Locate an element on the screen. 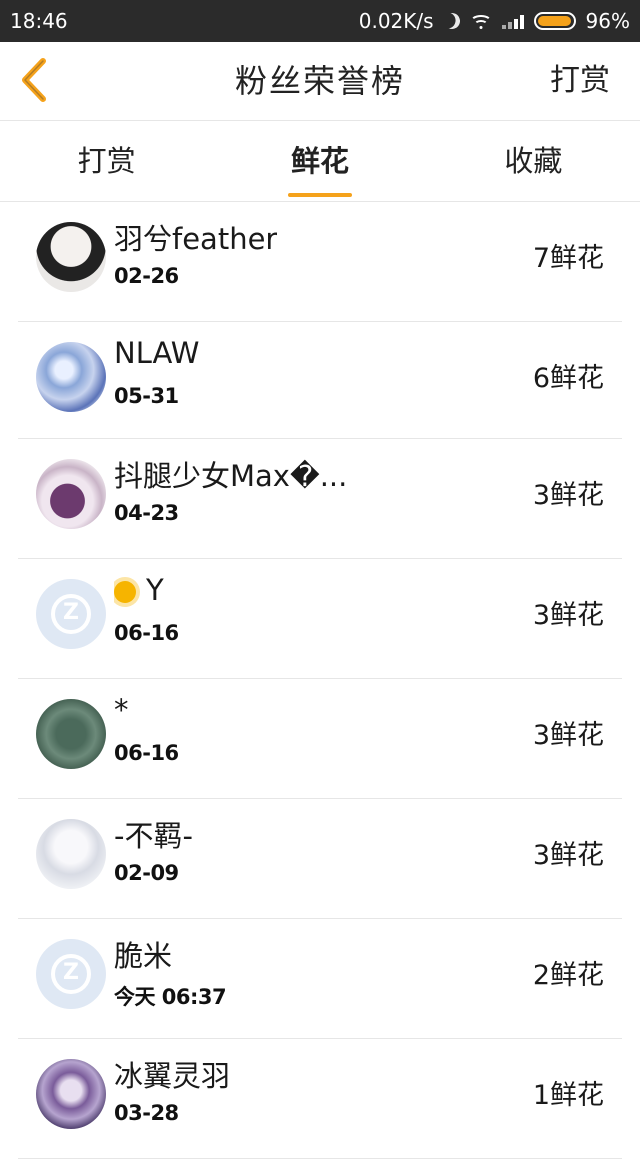 The image size is (640, 1159). fan-date: 04-23 is located at coordinates (146, 513).